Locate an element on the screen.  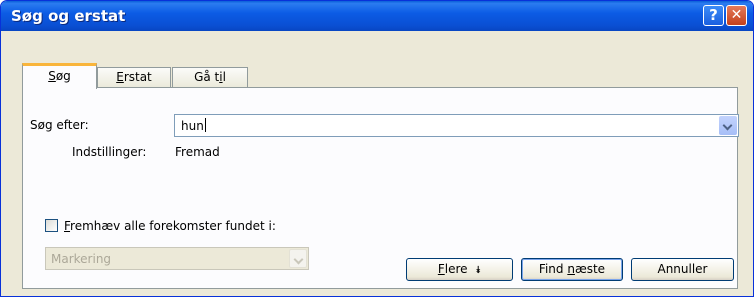
find-next-mnemonic: n is located at coordinates (571, 269).